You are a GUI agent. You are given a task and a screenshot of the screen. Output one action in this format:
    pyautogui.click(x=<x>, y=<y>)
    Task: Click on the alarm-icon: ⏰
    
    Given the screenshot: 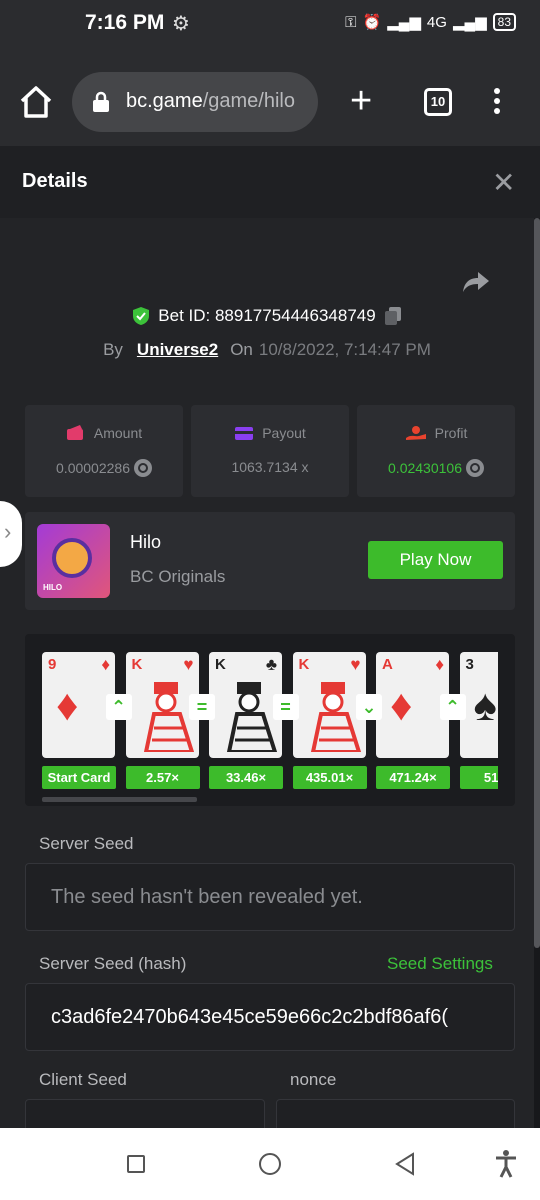 What is the action you would take?
    pyautogui.click(x=372, y=22)
    